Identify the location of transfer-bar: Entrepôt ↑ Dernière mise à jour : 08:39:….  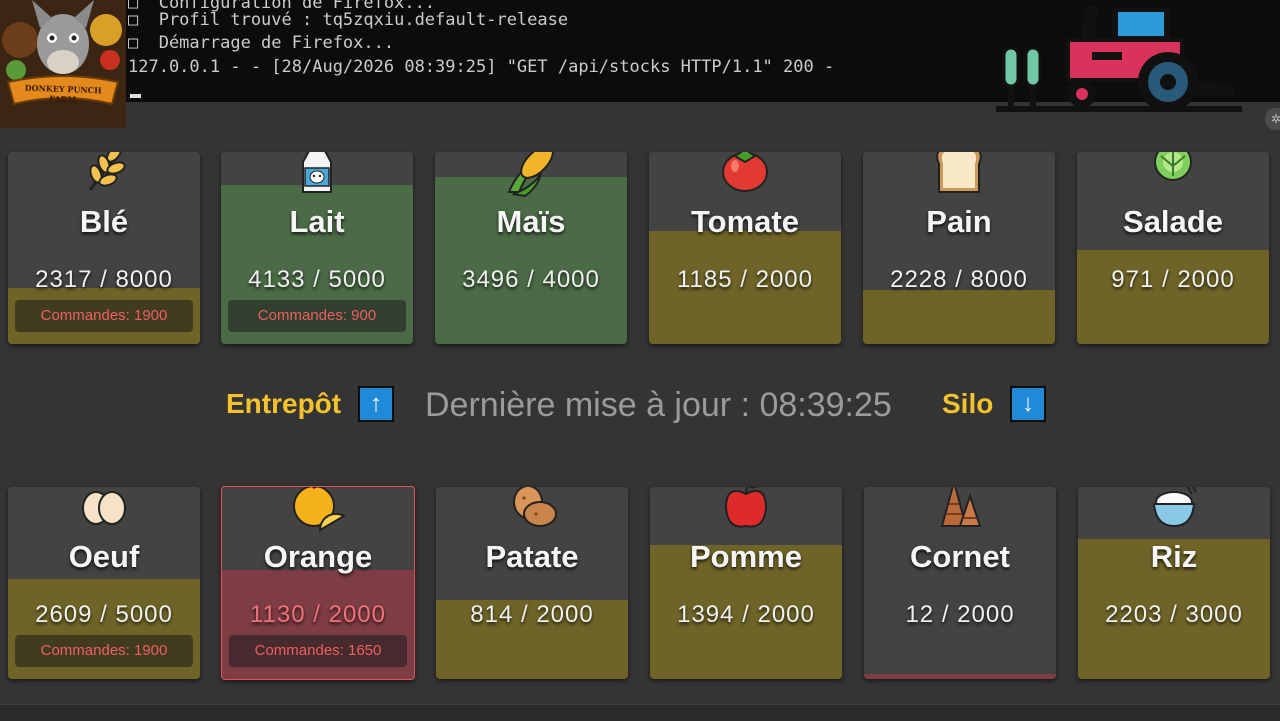
(640, 406).